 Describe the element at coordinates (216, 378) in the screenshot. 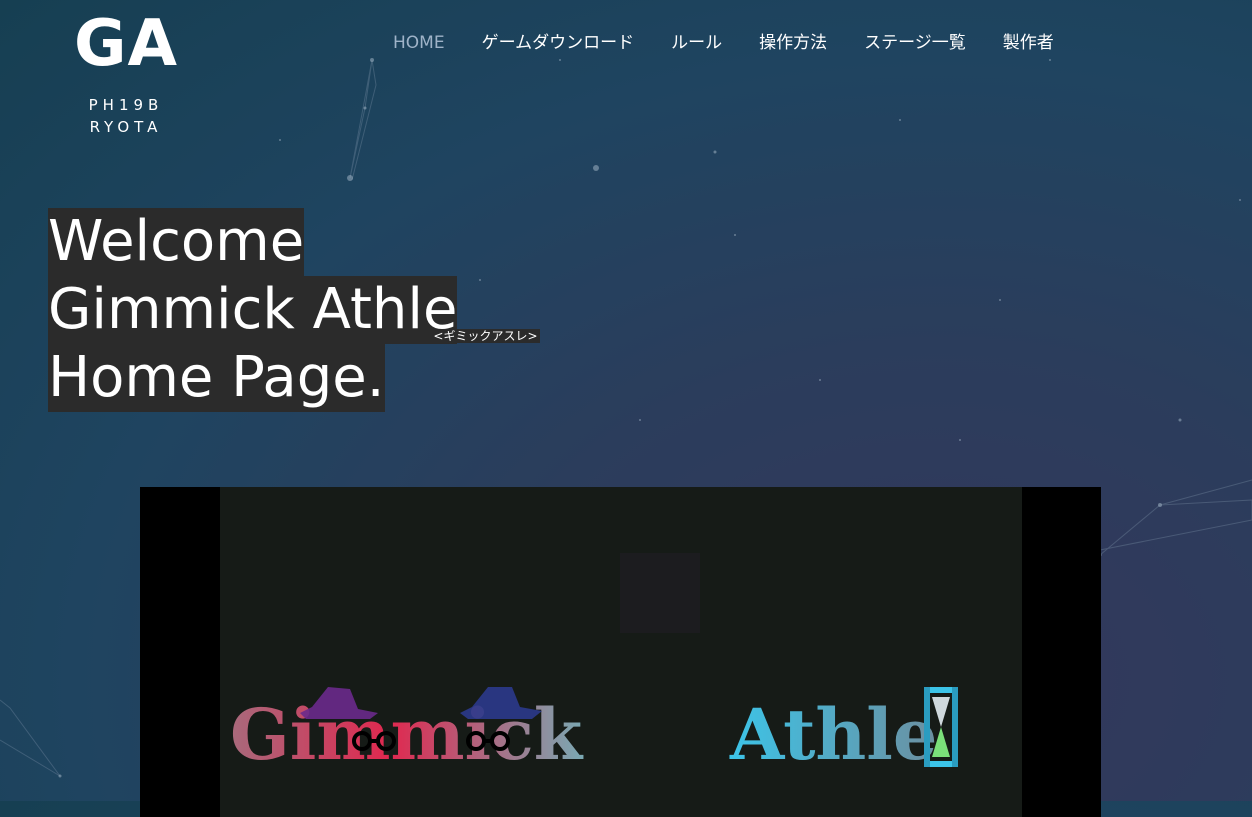

I see `hero-line-homepage: Home Page.` at that location.